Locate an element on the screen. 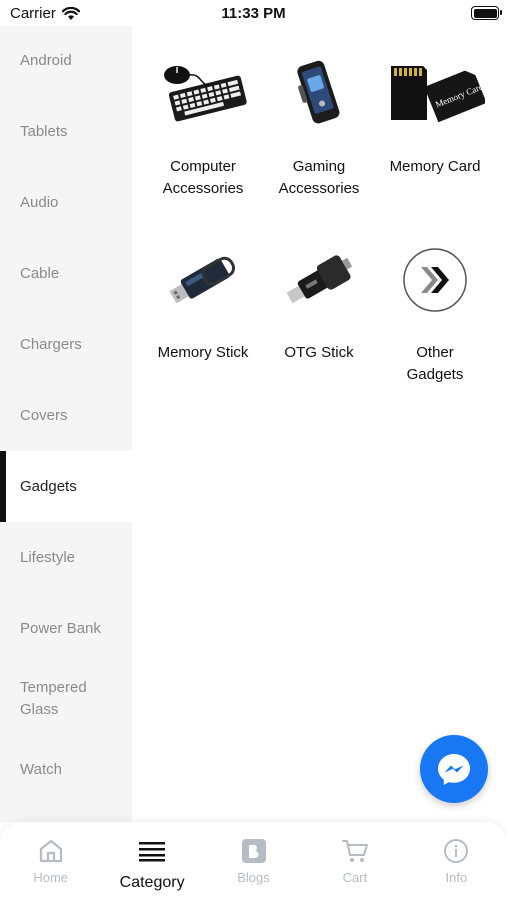  sidebar-item-label: Gadgets is located at coordinates (48, 486).